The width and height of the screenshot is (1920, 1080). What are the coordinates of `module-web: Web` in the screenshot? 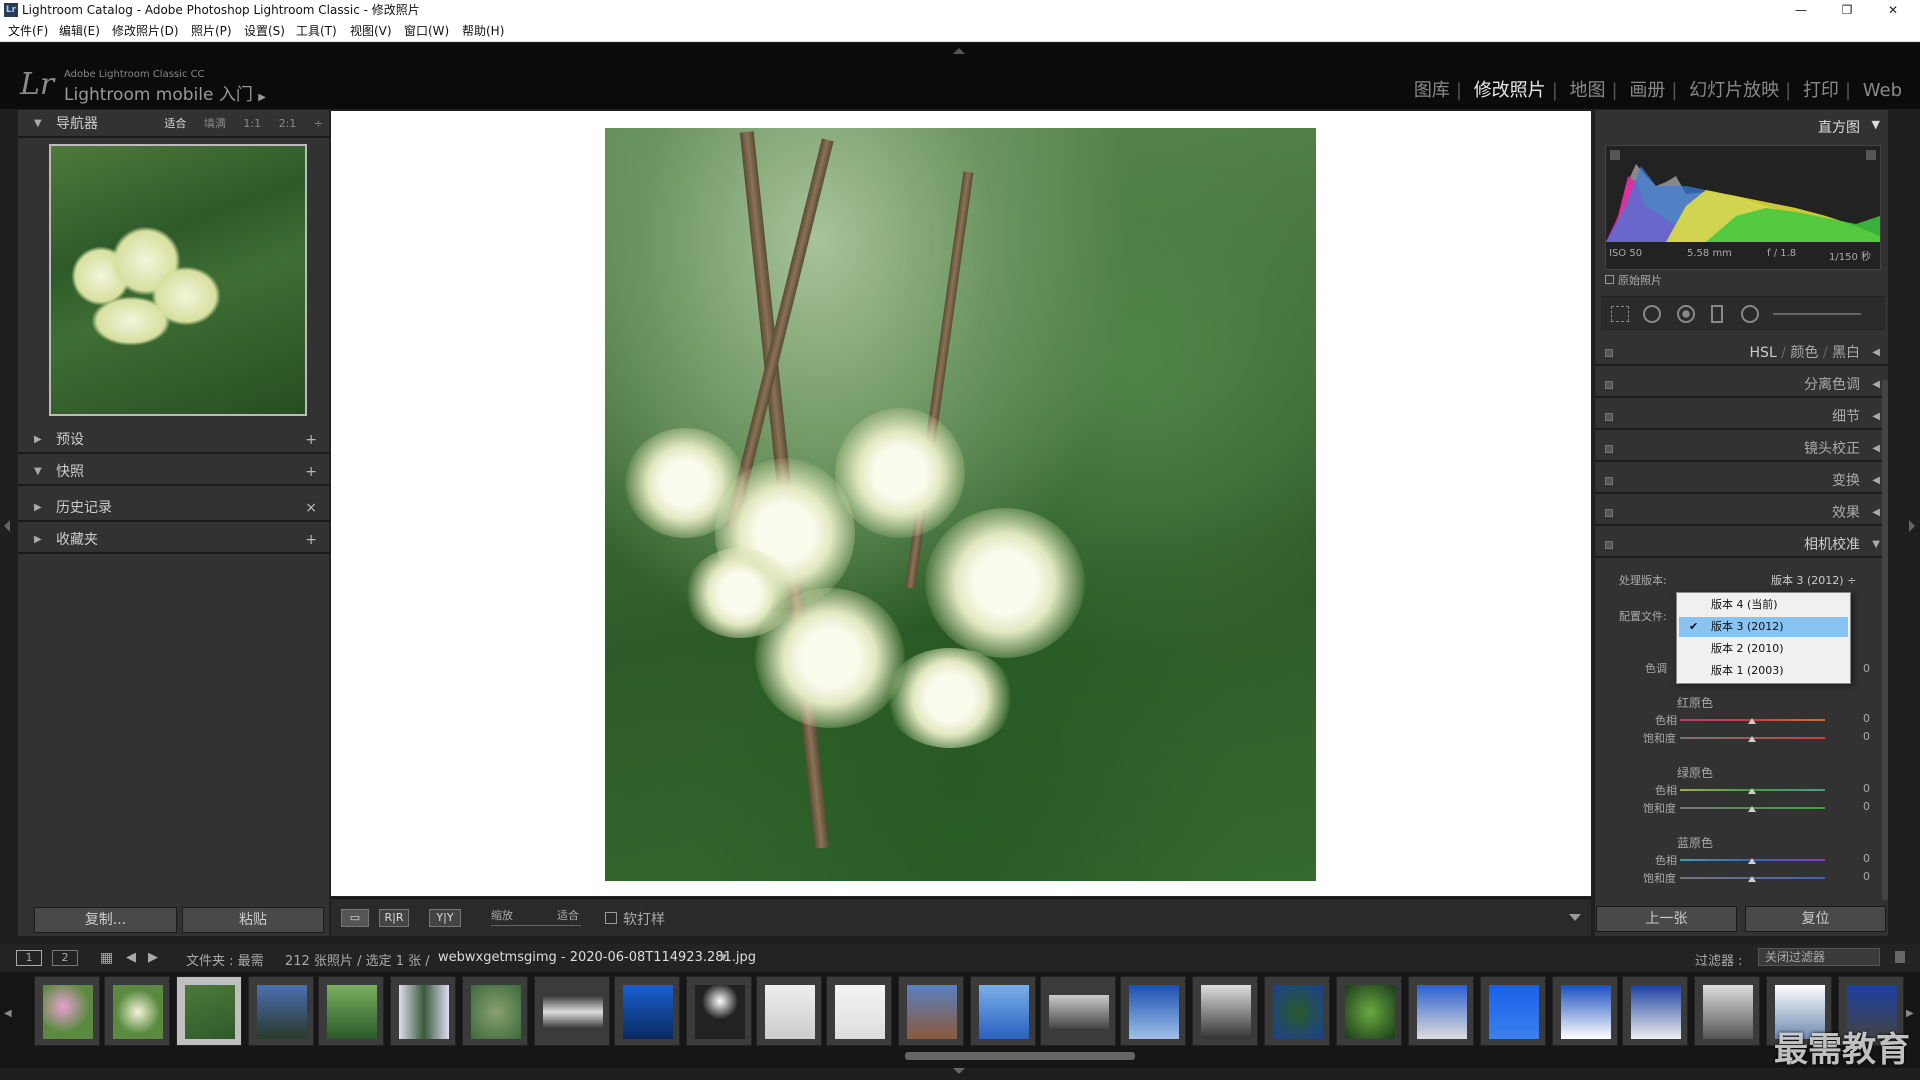 It's located at (1882, 90).